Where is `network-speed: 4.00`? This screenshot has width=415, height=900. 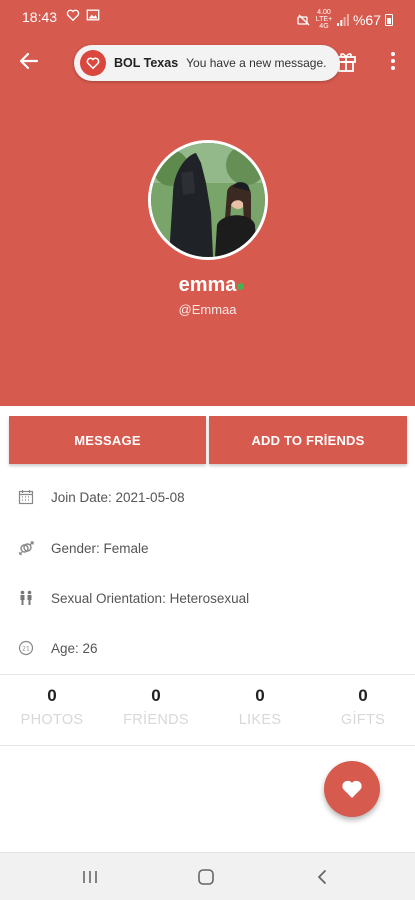 network-speed: 4.00 is located at coordinates (324, 12).